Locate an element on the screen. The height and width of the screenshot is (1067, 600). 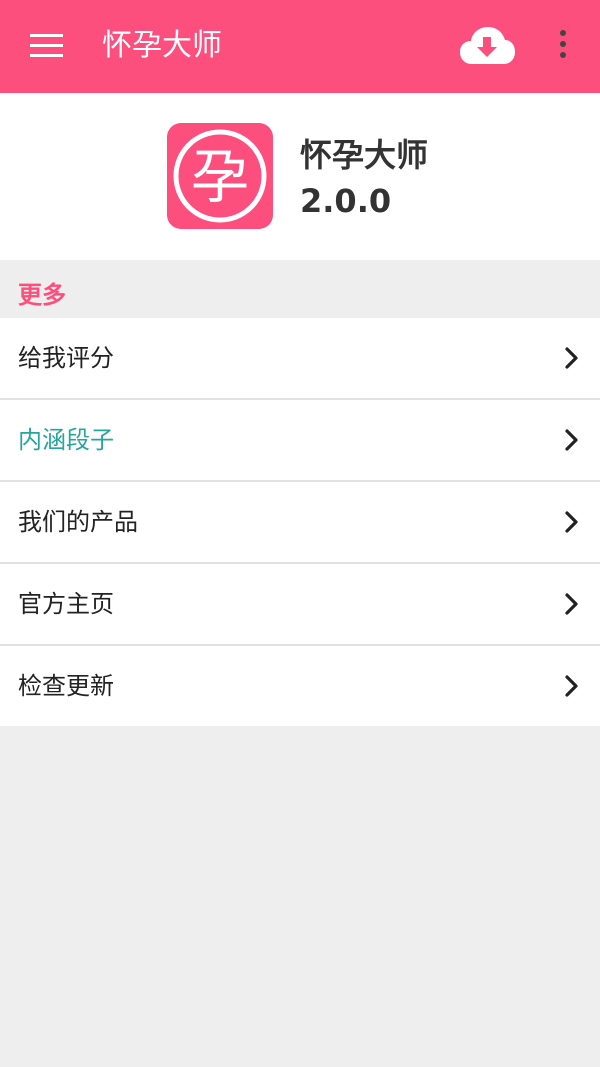
app-name: 怀孕大师 is located at coordinates (364, 155).